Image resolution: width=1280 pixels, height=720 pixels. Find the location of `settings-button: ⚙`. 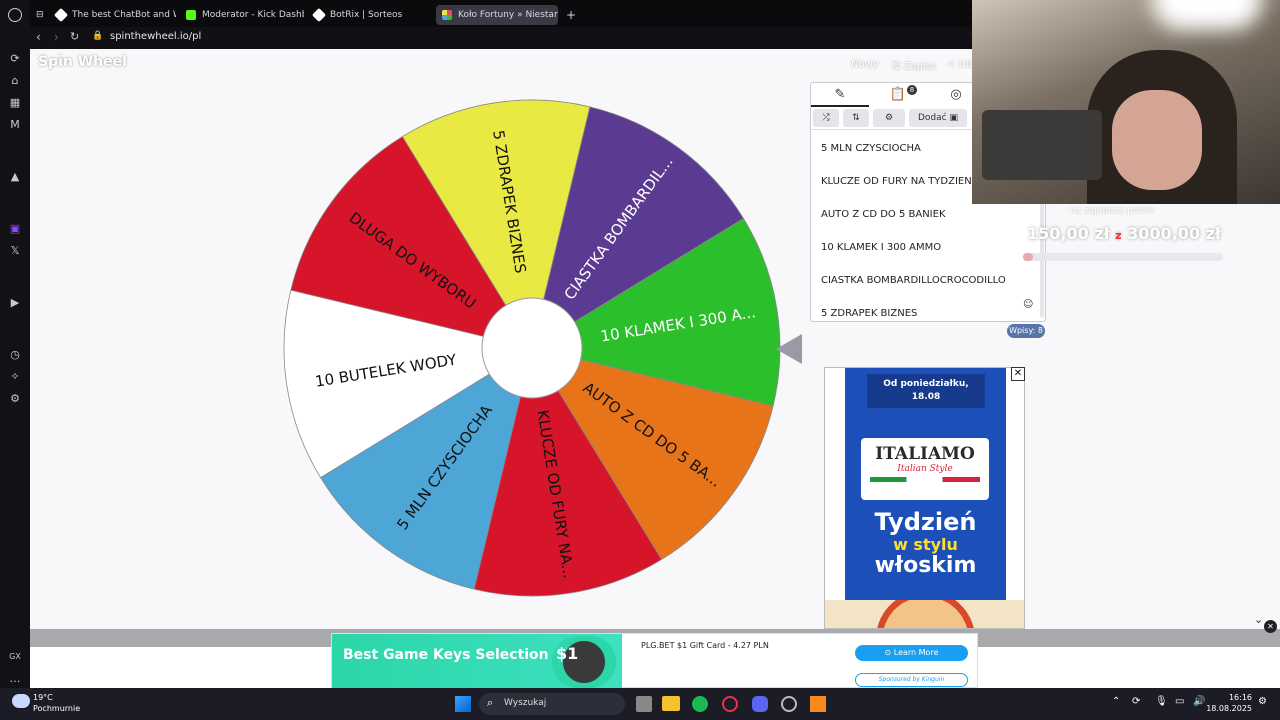

settings-button: ⚙ is located at coordinates (889, 118).